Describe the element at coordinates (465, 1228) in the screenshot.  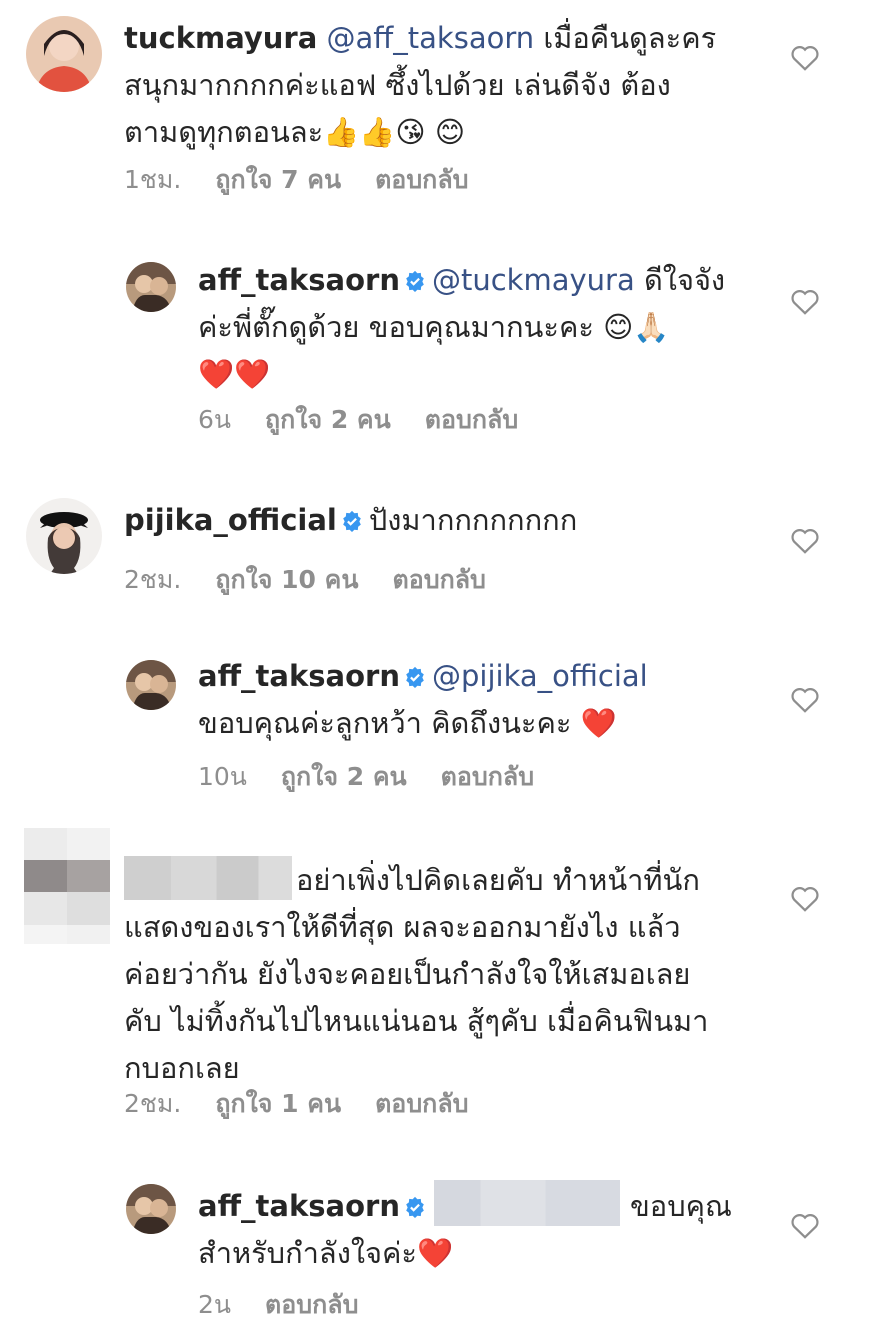
I see `comment-text: aff_taksaorn ขอบคุณ สำหรับกำลังใจค่ะ❤️` at that location.